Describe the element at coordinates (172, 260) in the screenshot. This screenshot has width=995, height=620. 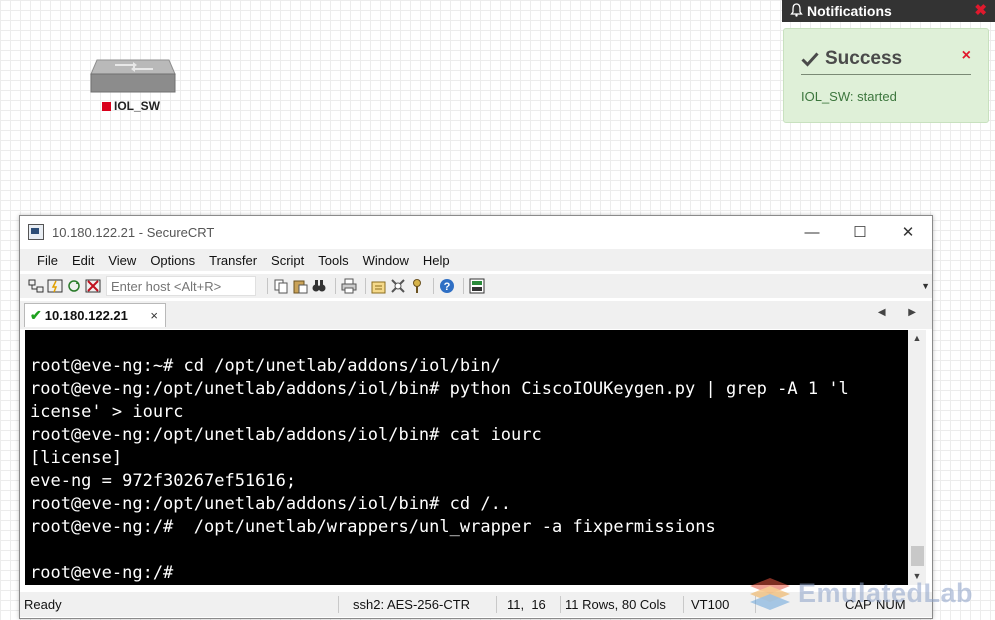
I see `menu-options: Options` at that location.